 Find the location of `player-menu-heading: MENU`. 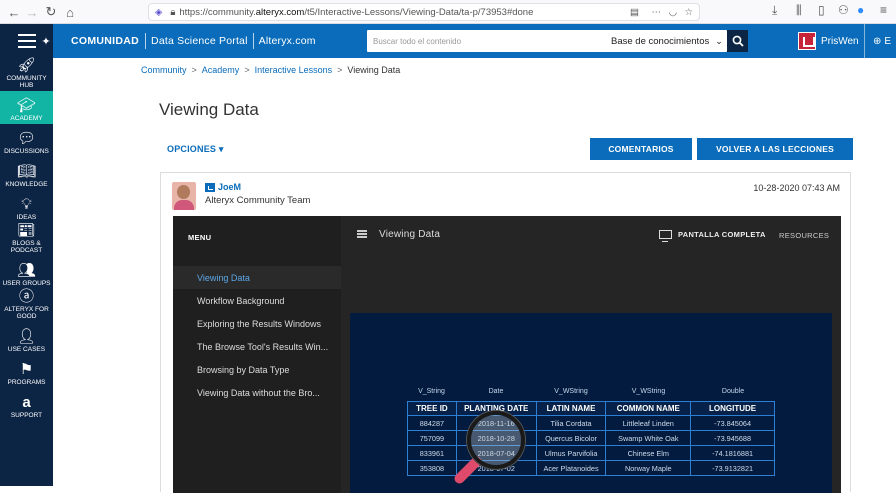

player-menu-heading: MENU is located at coordinates (200, 237).